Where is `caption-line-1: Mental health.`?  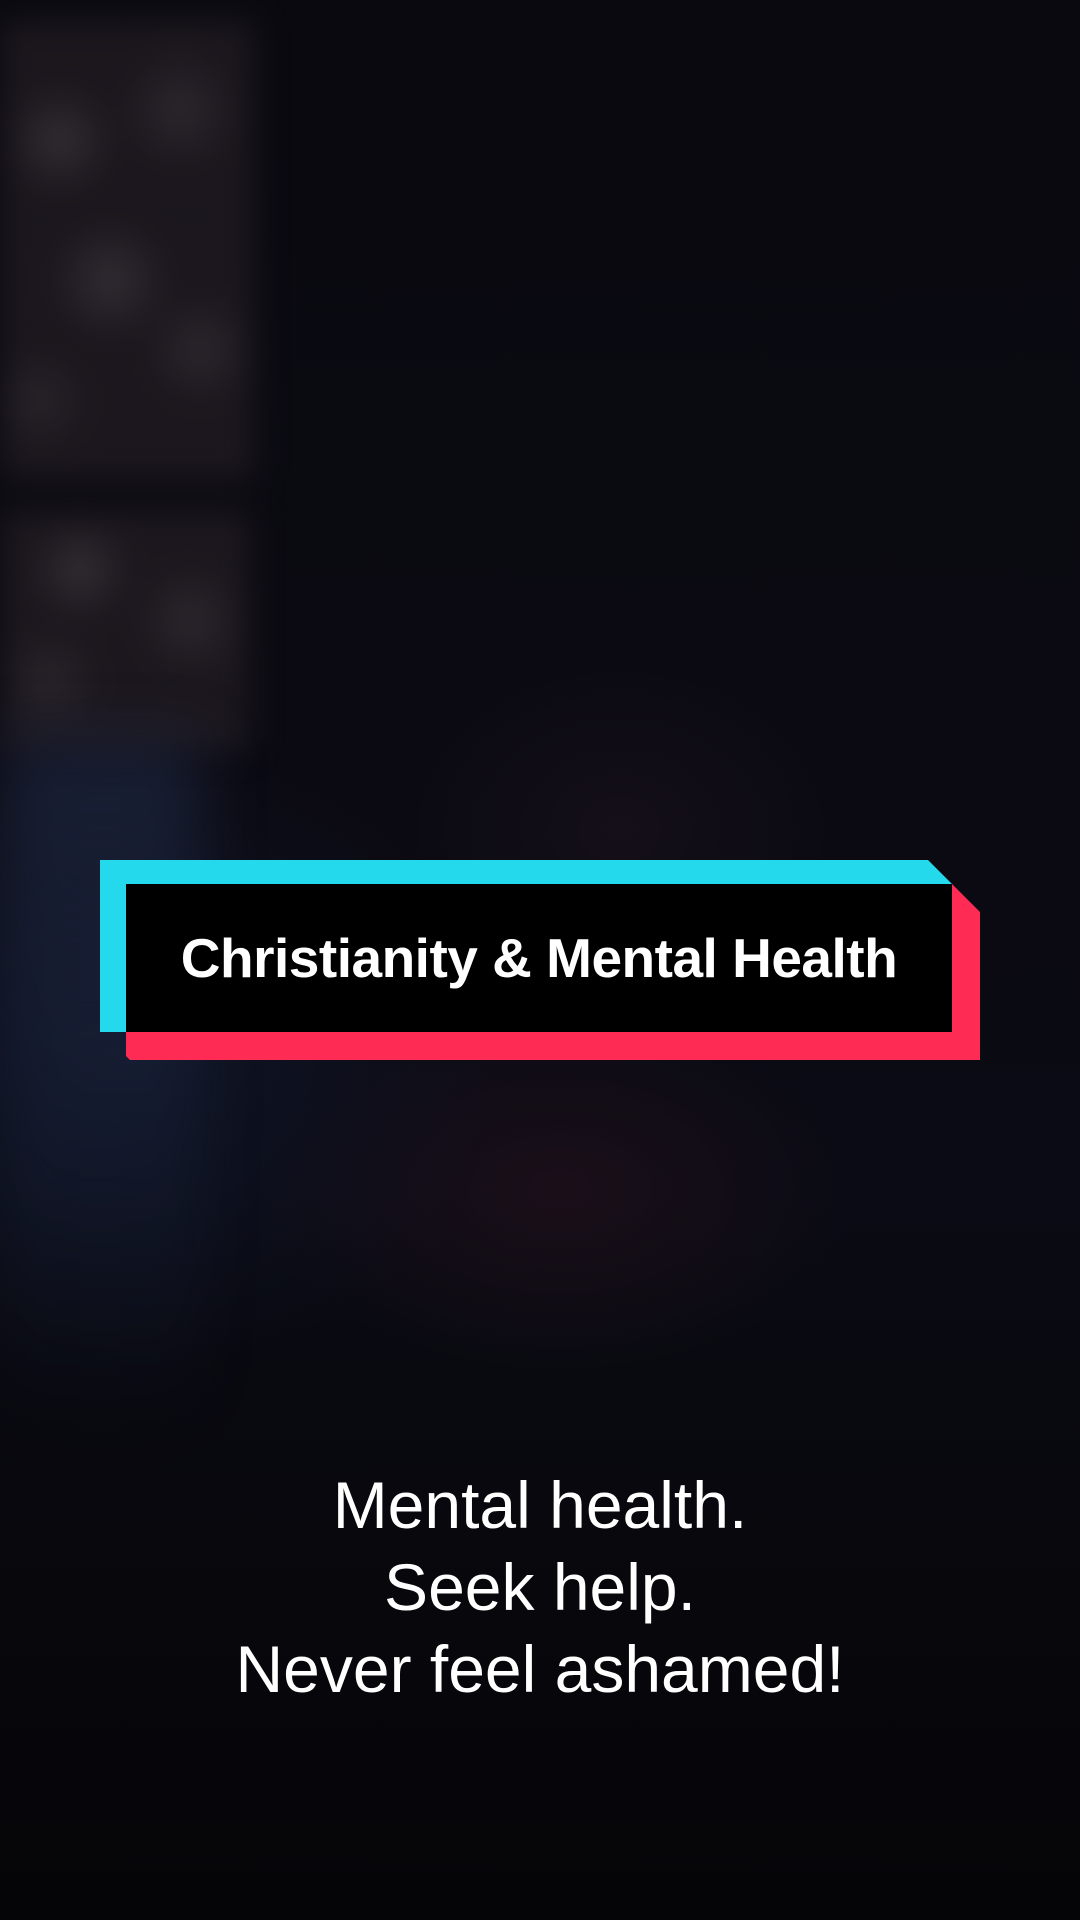
caption-line-1: Mental health. is located at coordinates (540, 1505).